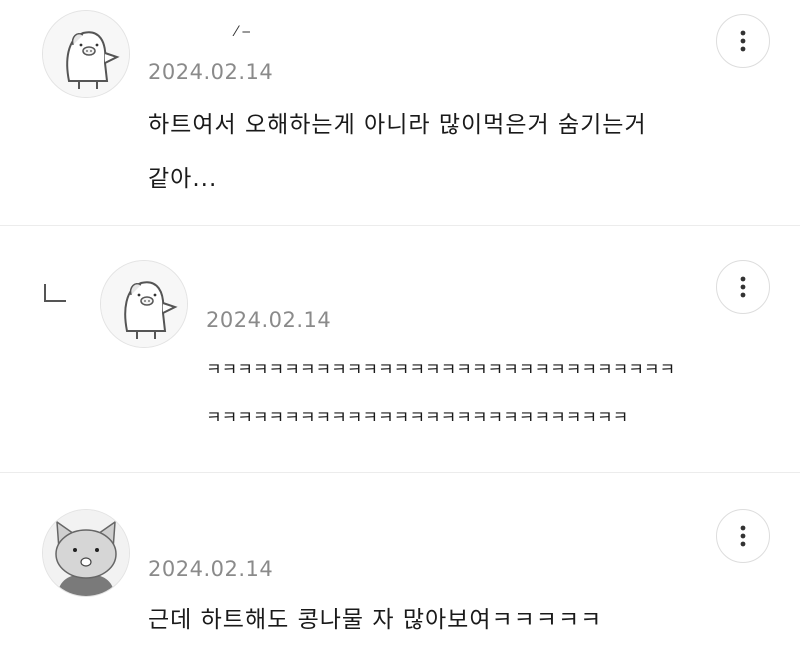  I want to click on reply-indicator-icon, so click(55, 293).